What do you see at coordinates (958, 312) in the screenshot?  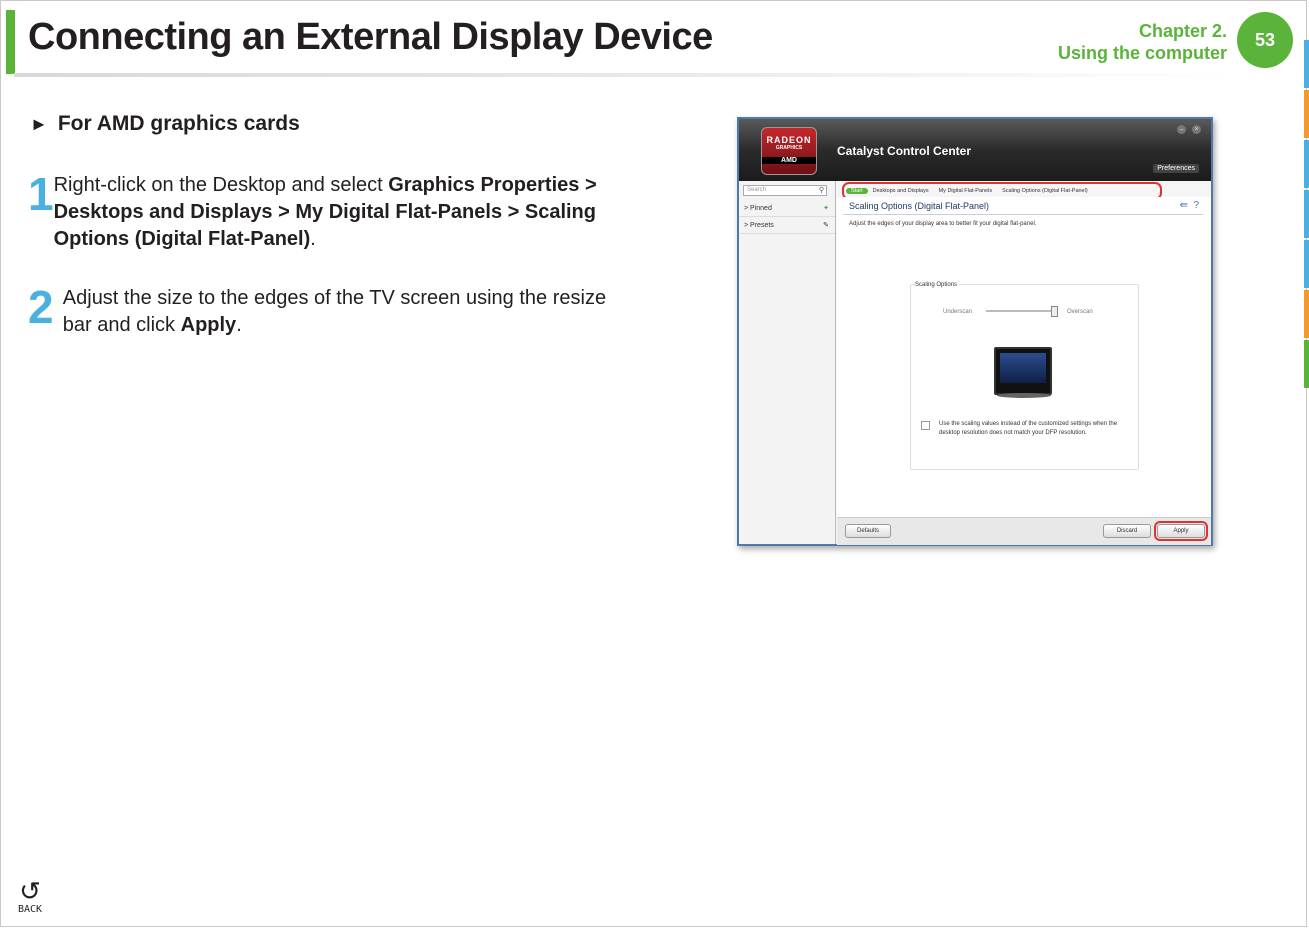 I see `underscan-label: Underscan` at bounding box center [958, 312].